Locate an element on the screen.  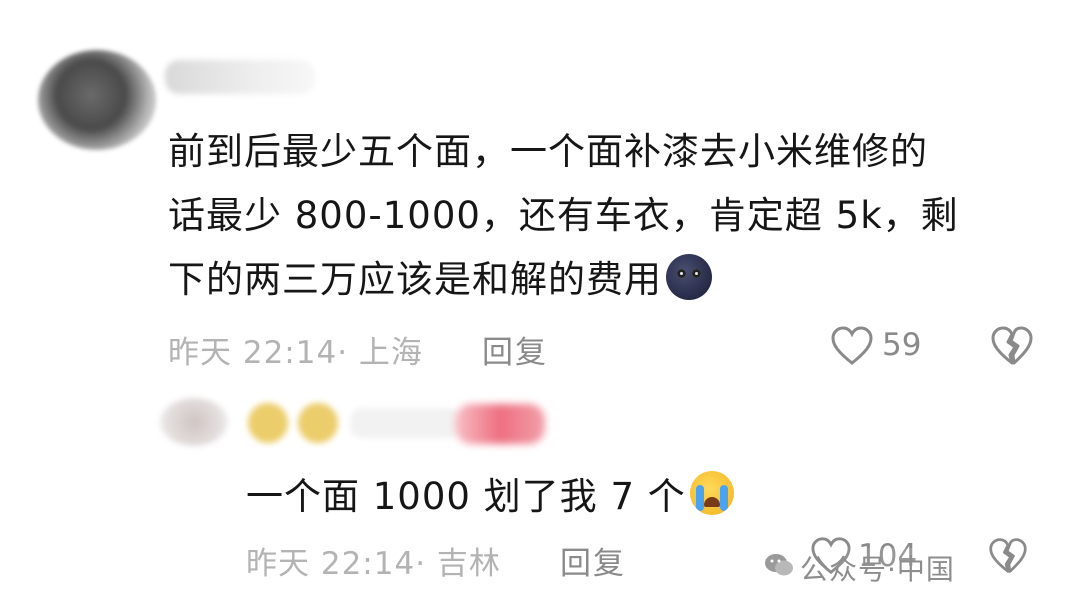
comment-line: 话最少 800-1000，还有车衣，肯定超 5k，剩 is located at coordinates (563, 215).